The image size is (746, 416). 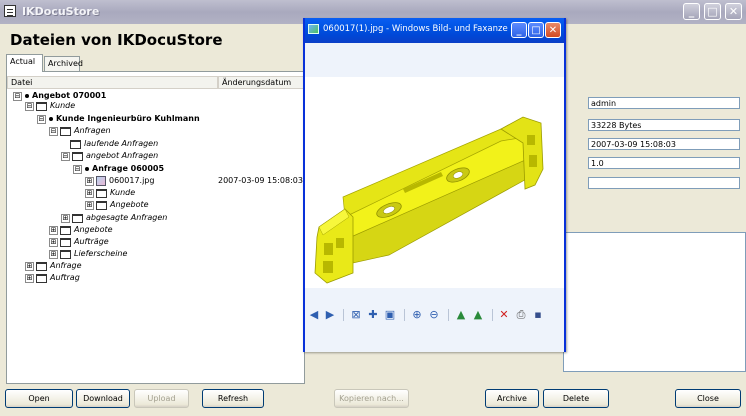 I want to click on rotate-clockwise-icon: ▲, so click(x=461, y=315).